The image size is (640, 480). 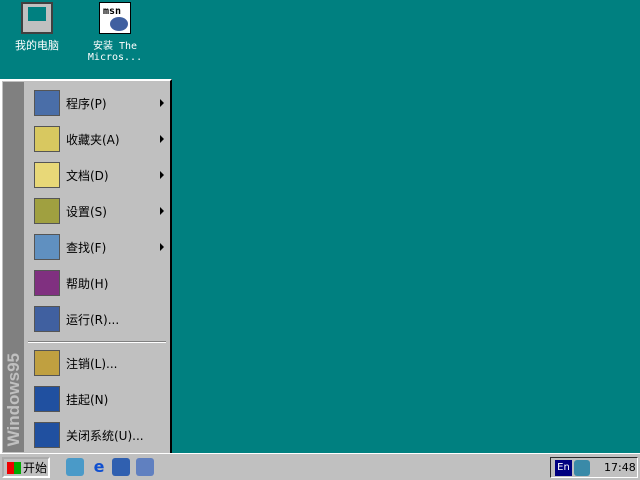 What do you see at coordinates (87, 399) in the screenshot?
I see `menu-item-label: 挂起(N)` at bounding box center [87, 399].